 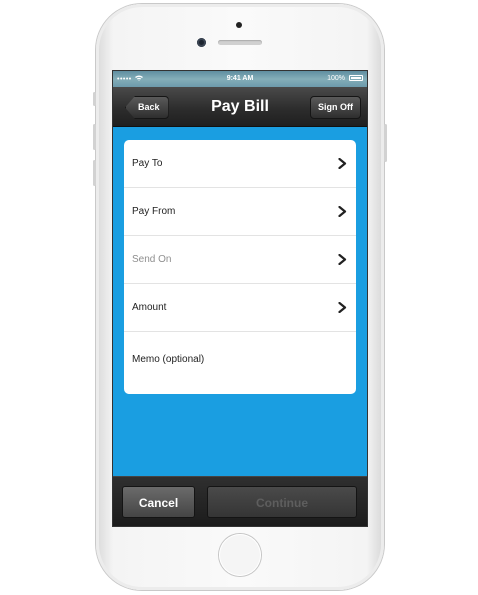 What do you see at coordinates (154, 211) in the screenshot?
I see `pay-from-label: Pay From` at bounding box center [154, 211].